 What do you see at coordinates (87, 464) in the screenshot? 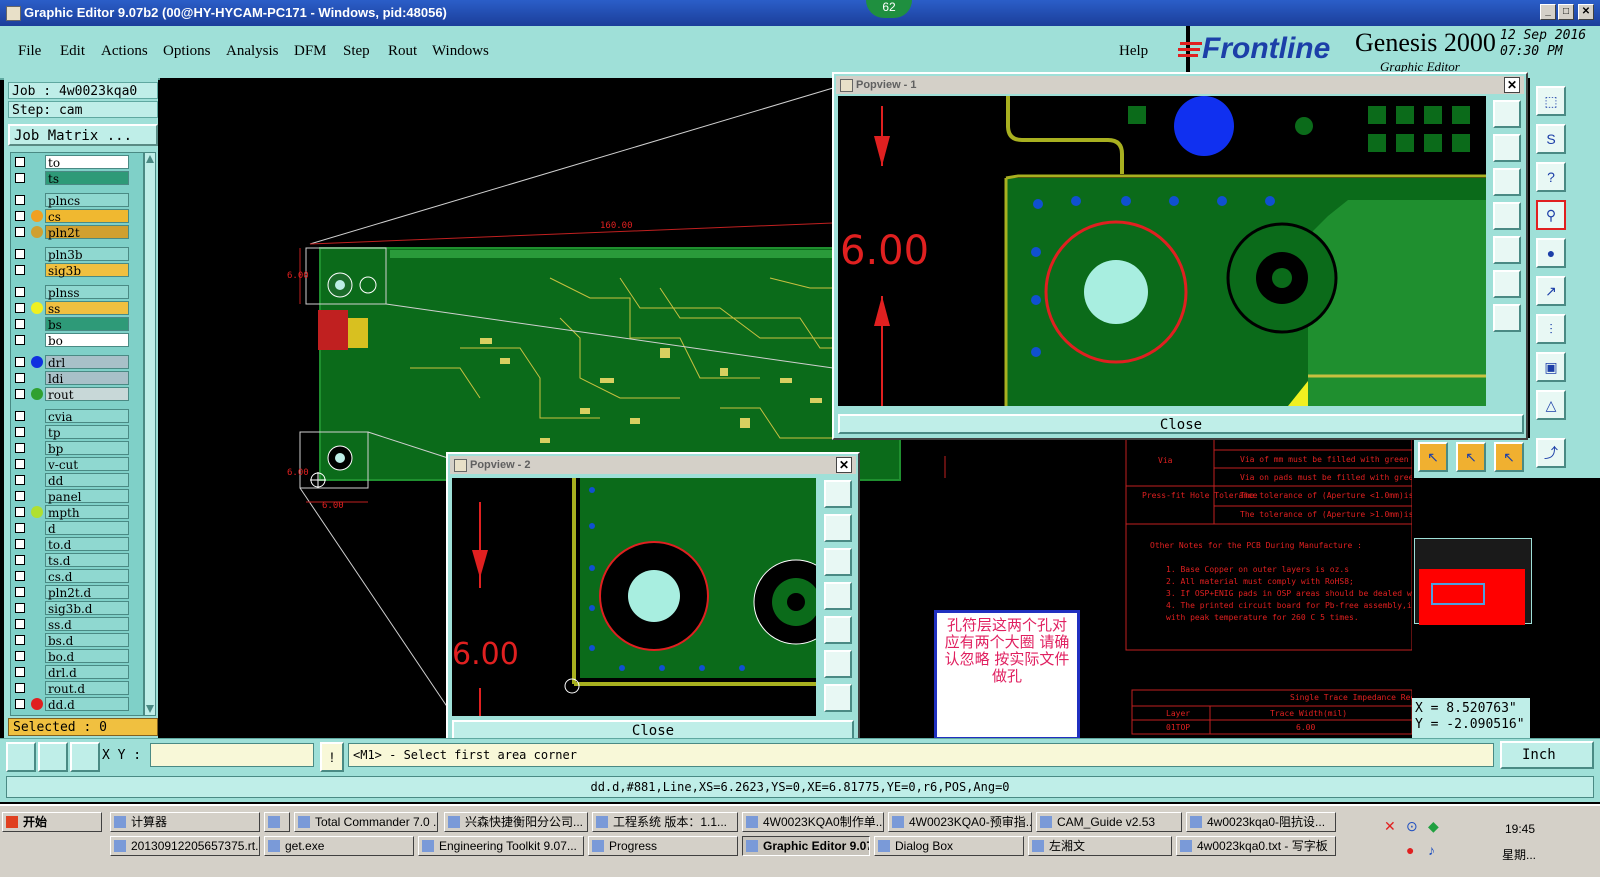
I see `layer-name: v-cut` at bounding box center [87, 464].